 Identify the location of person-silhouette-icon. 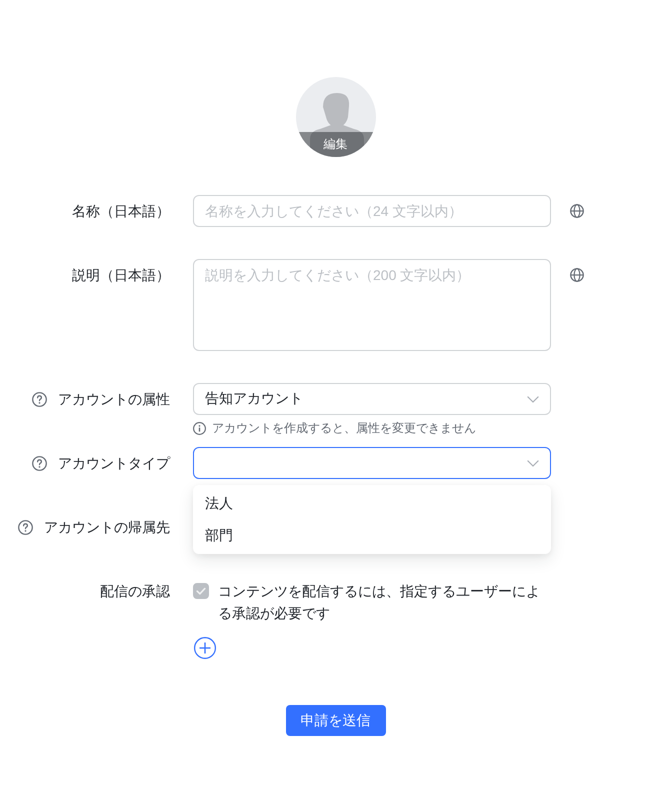
(337, 125).